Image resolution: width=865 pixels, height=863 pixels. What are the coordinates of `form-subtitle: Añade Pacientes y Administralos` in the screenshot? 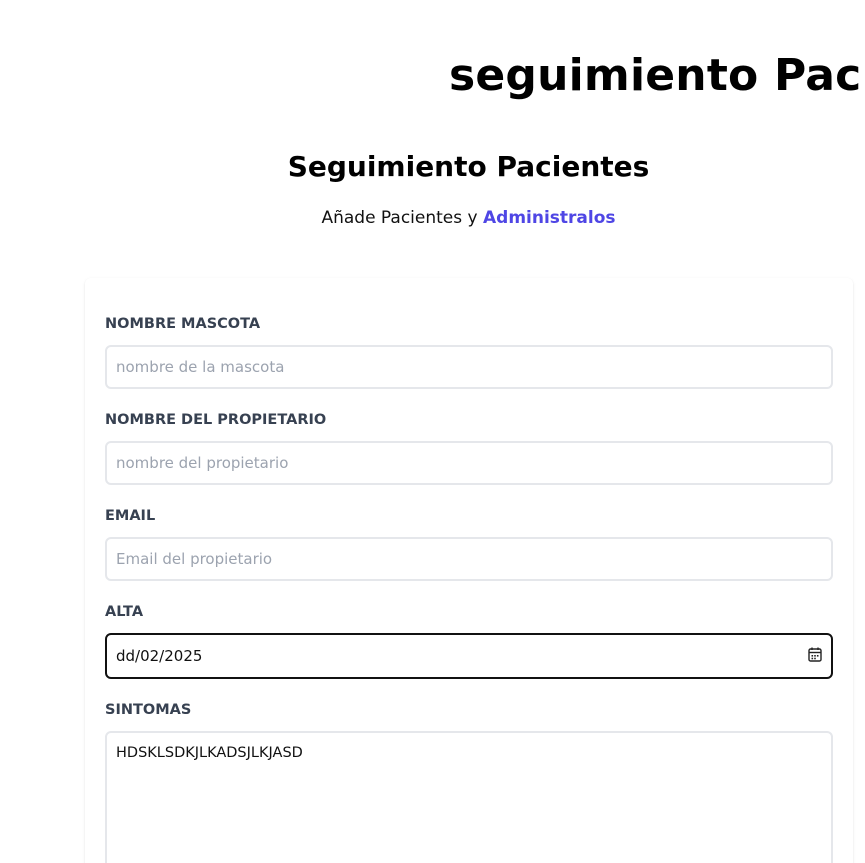 It's located at (432, 218).